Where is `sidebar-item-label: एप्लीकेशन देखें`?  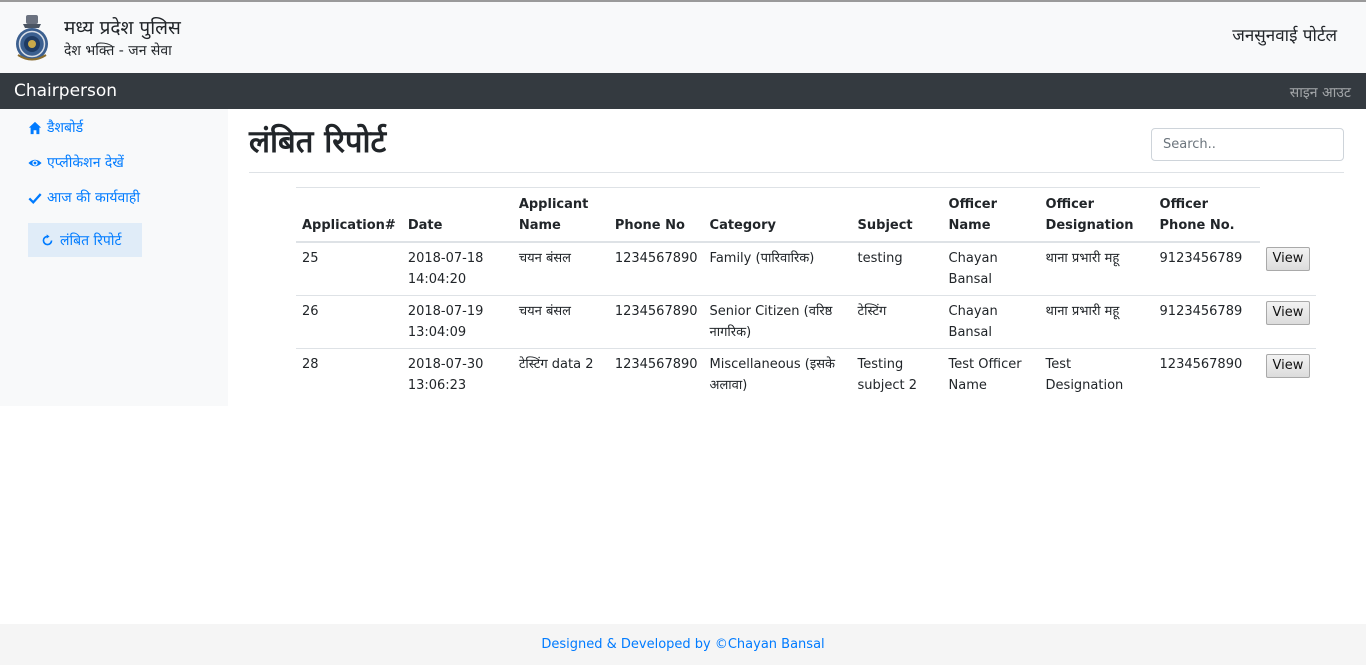 sidebar-item-label: एप्लीकेशन देखें is located at coordinates (85, 163).